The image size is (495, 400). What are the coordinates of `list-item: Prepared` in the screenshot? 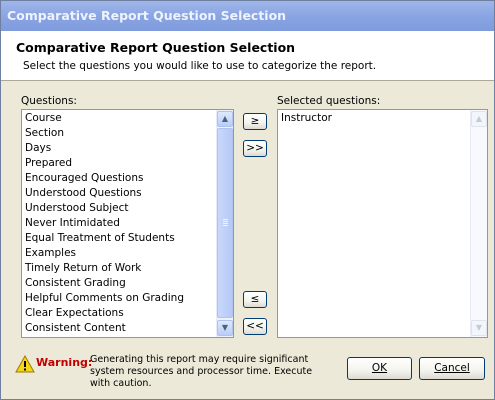 It's located at (119, 163).